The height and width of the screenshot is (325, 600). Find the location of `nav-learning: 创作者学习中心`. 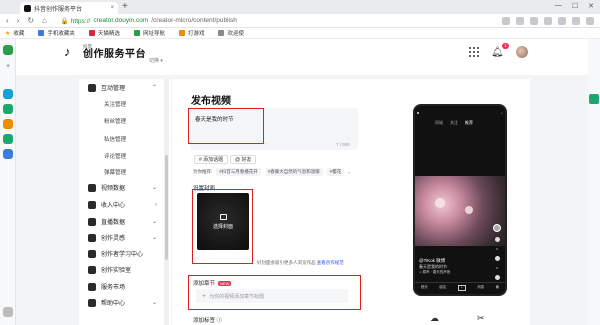

nav-learning: 创作者学习中心 is located at coordinates (125, 253).